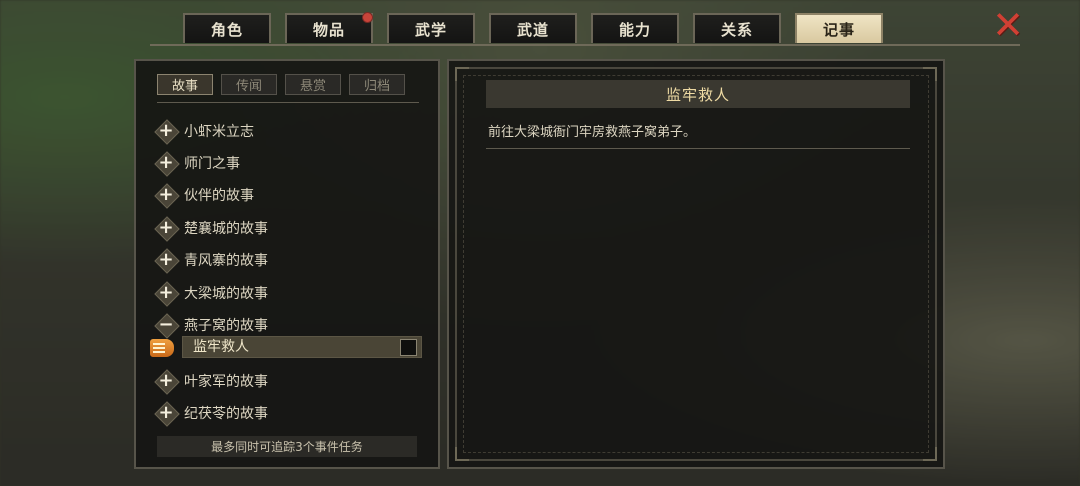 Image resolution: width=1080 pixels, height=486 pixels. I want to click on list-item-label: 楚襄城的故事, so click(226, 229).